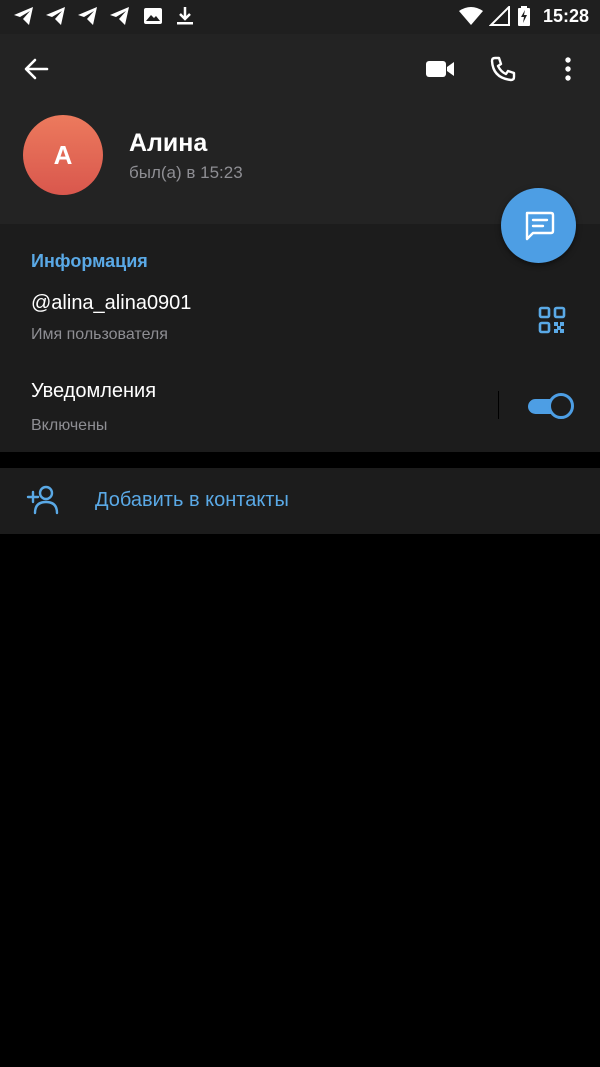 This screenshot has height=1067, width=600. Describe the element at coordinates (89, 261) in the screenshot. I see `section-title-info: Информация` at that location.